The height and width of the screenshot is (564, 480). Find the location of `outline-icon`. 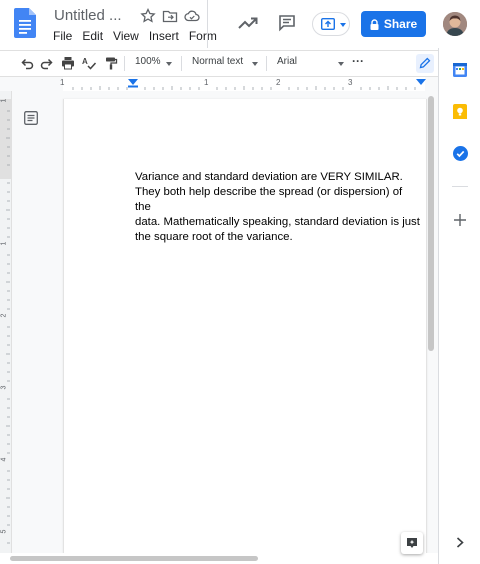

outline-icon is located at coordinates (31, 118).